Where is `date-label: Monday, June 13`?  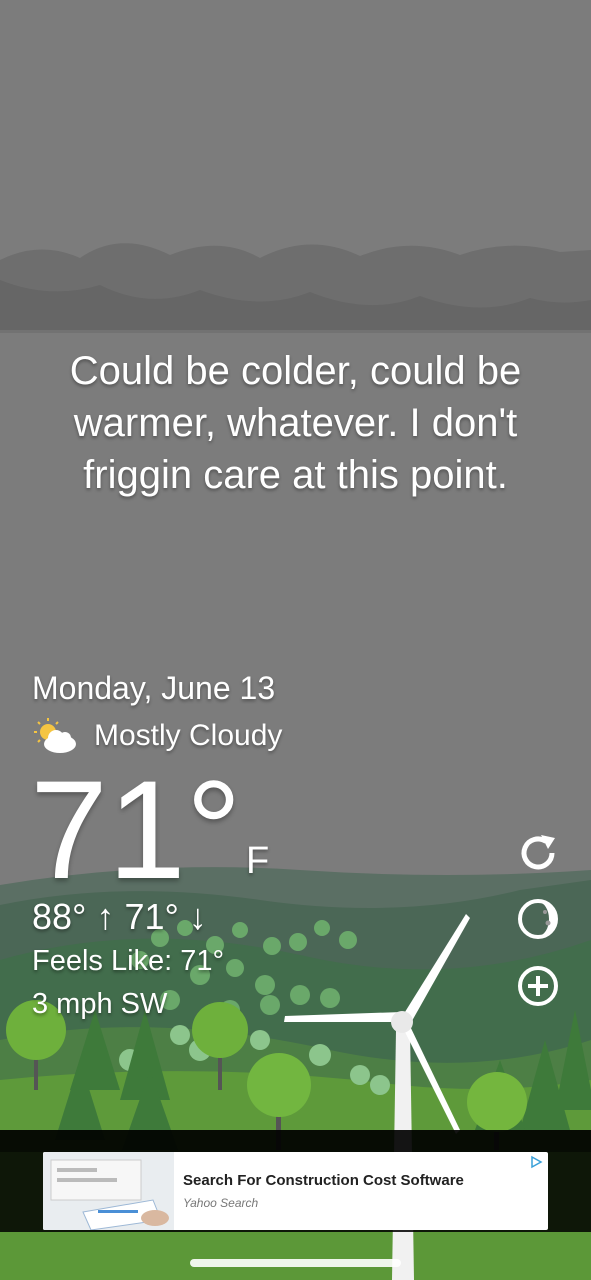
date-label: Monday, June 13 is located at coordinates (154, 688).